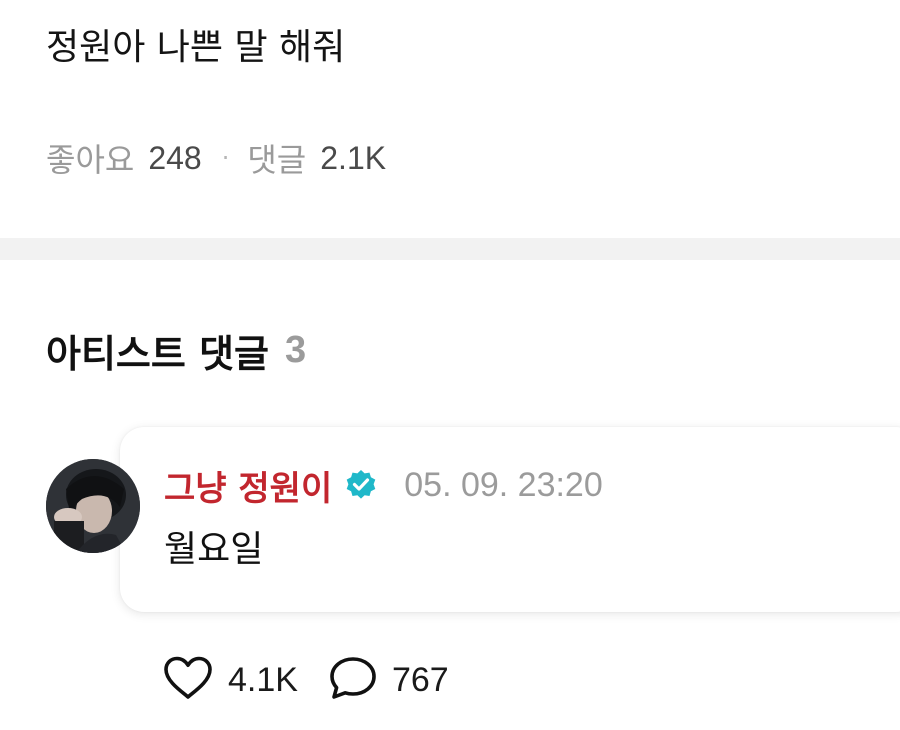 This screenshot has width=900, height=730. What do you see at coordinates (296, 349) in the screenshot?
I see `artist-comments-count: 3` at bounding box center [296, 349].